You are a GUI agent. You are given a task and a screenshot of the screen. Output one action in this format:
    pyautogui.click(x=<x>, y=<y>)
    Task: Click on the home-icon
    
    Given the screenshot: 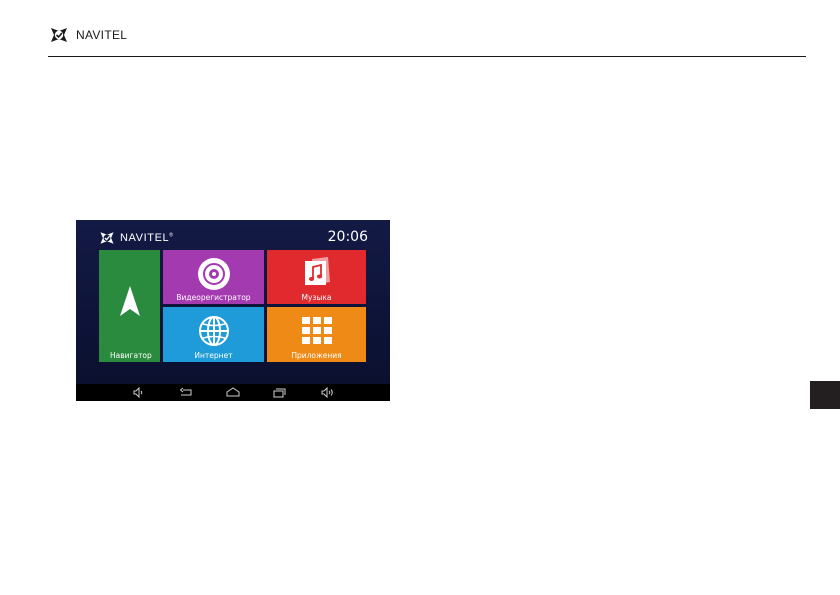 What is the action you would take?
    pyautogui.click(x=233, y=392)
    